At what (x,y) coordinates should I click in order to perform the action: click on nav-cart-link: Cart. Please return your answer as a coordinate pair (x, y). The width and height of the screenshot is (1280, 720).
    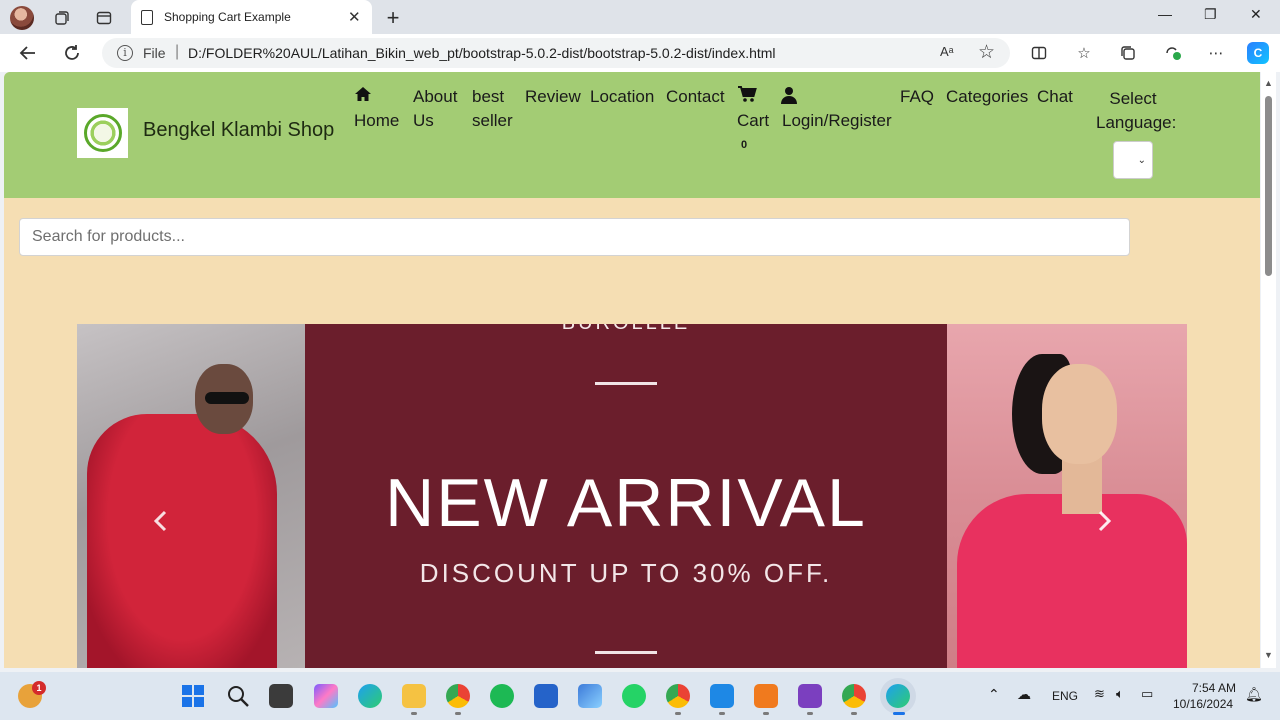
    Looking at the image, I should click on (753, 121).